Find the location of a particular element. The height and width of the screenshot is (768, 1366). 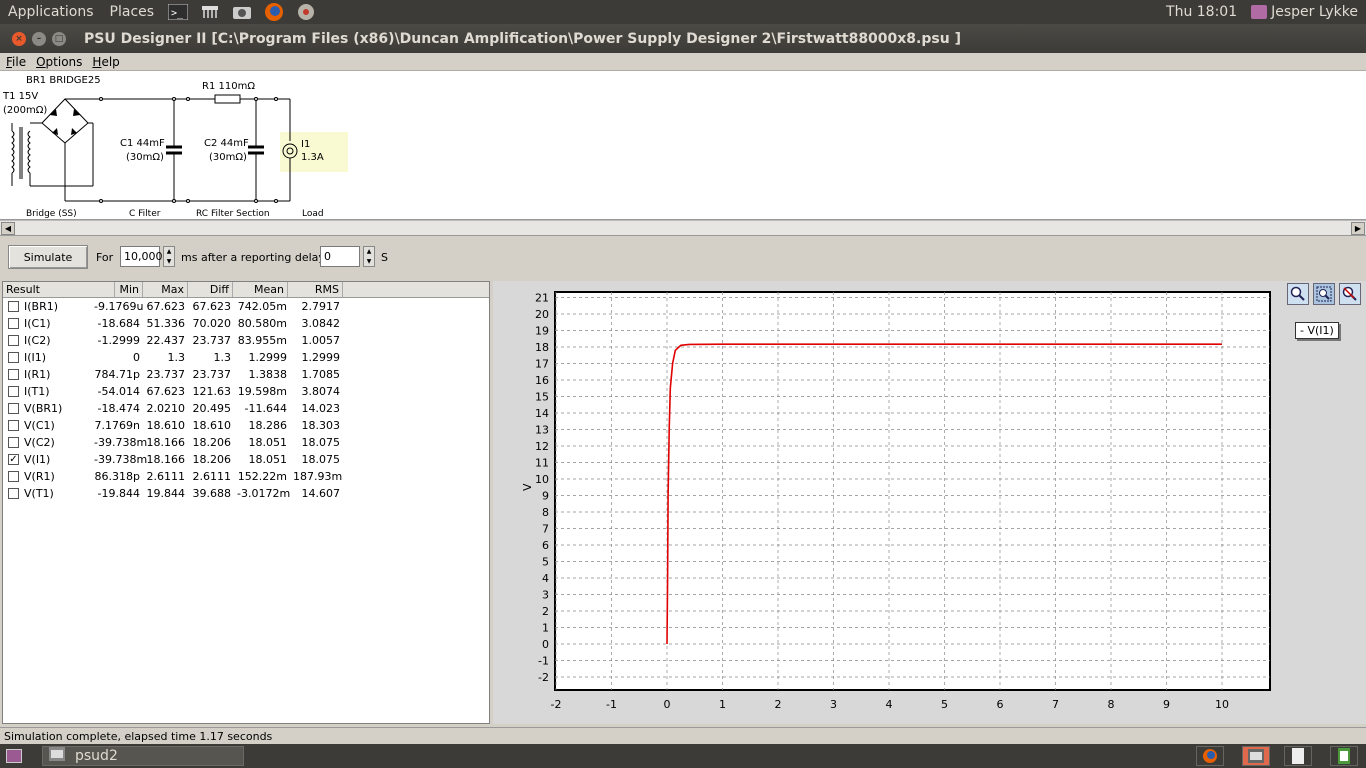

col-result: Result is located at coordinates (59, 289).